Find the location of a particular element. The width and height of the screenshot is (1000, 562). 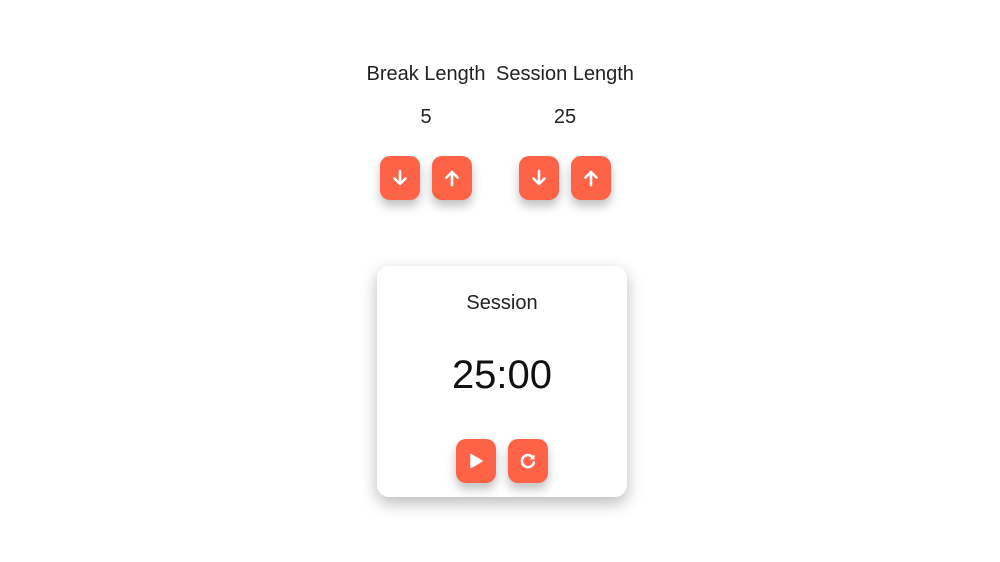

session-increment-button is located at coordinates (591, 178).